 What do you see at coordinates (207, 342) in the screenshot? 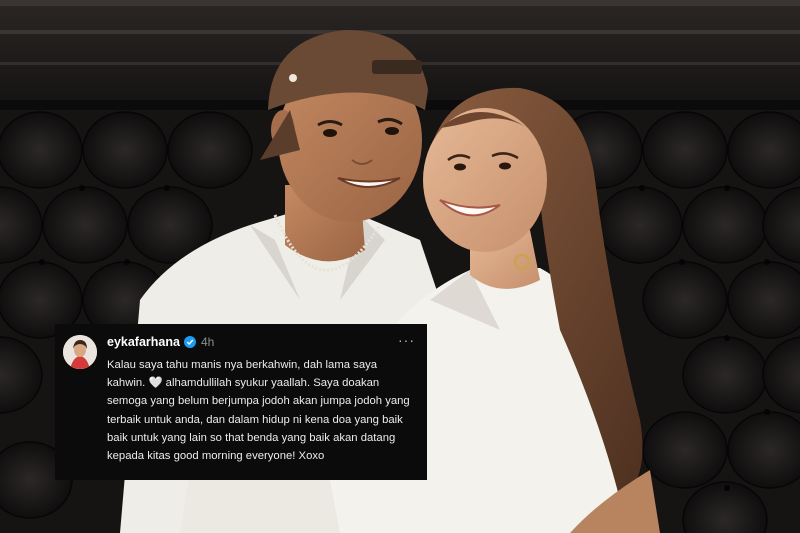
I see `post-timestamp: 4h` at bounding box center [207, 342].